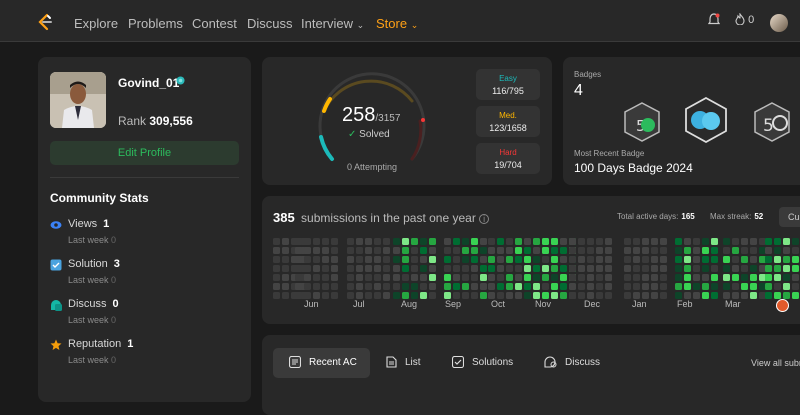  What do you see at coordinates (508, 158) in the screenshot?
I see `difficulty-hard: Hard 19/704` at bounding box center [508, 158].